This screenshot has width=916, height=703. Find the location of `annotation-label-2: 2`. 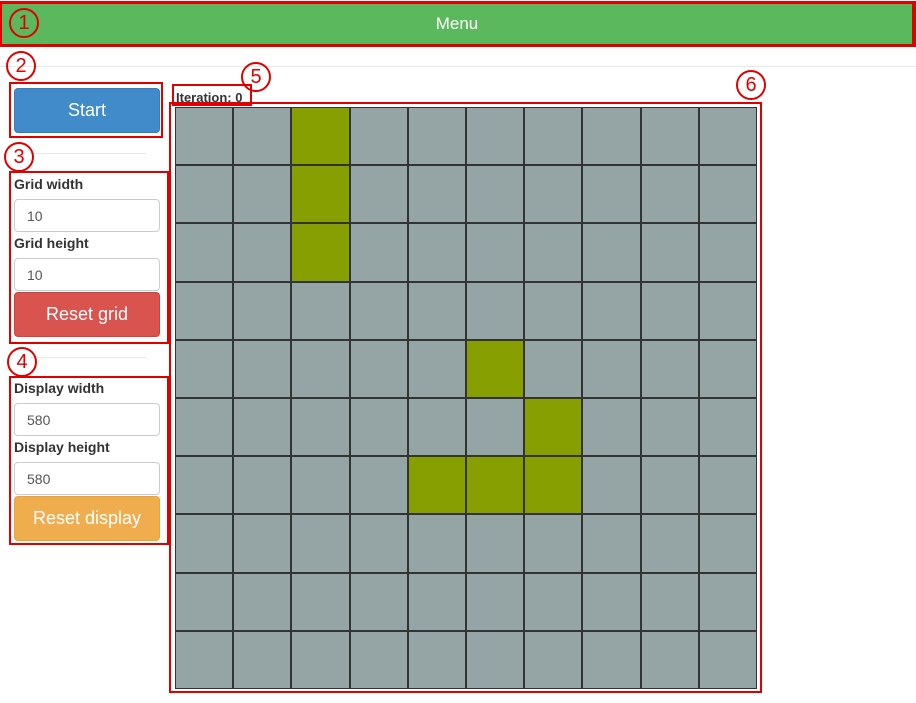

annotation-label-2: 2 is located at coordinates (21, 66).